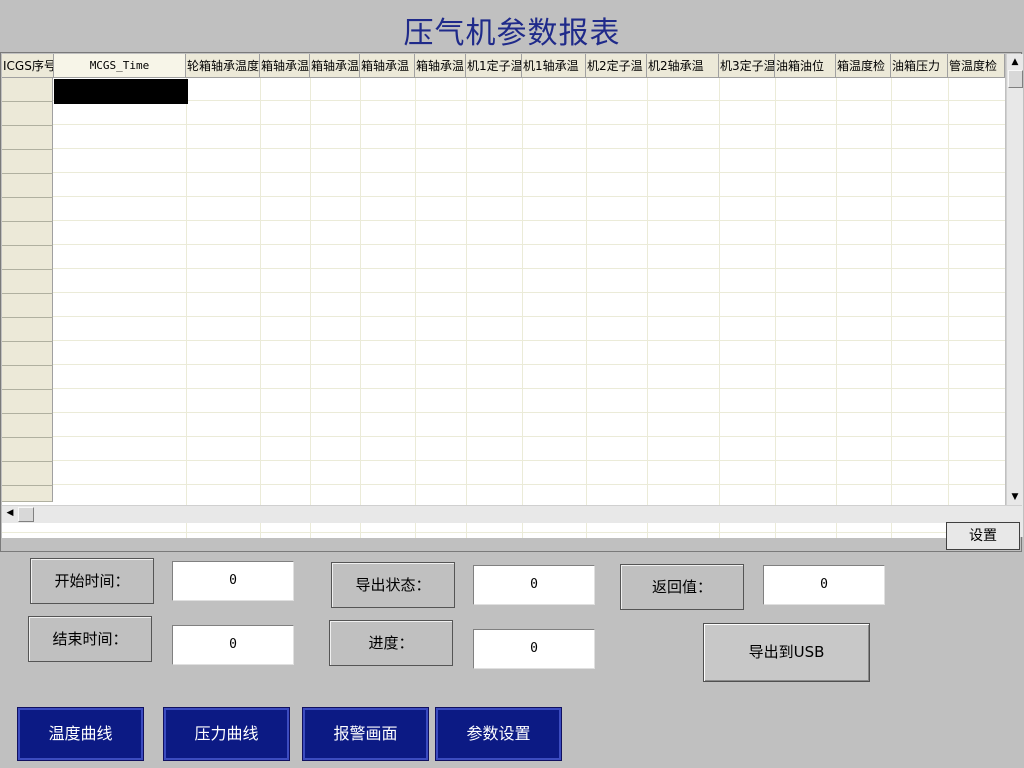 The image size is (1024, 768). What do you see at coordinates (233, 645) in the screenshot?
I see `end-time-field: 0` at bounding box center [233, 645].